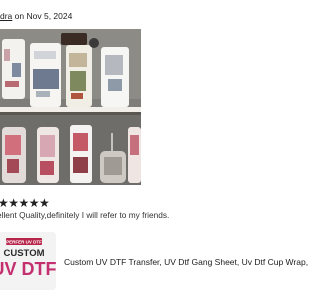 The image size is (320, 300). I want to click on thumb-banner-text: PERFER UV DTF, so click(24, 242).